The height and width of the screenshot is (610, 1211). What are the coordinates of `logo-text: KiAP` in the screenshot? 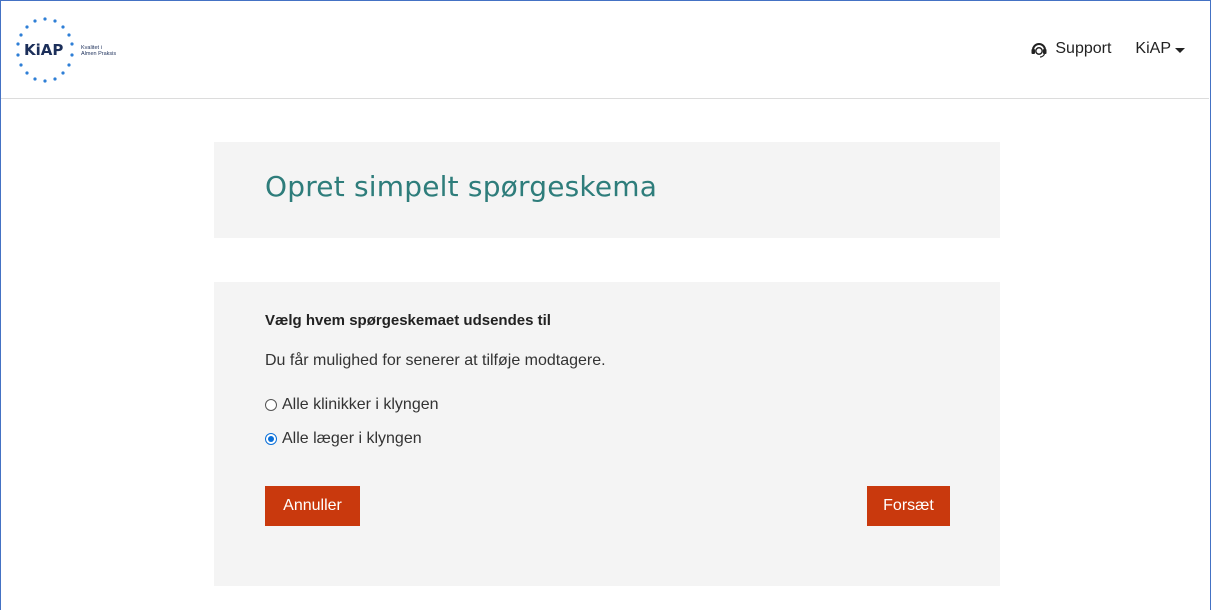 It's located at (43, 50).